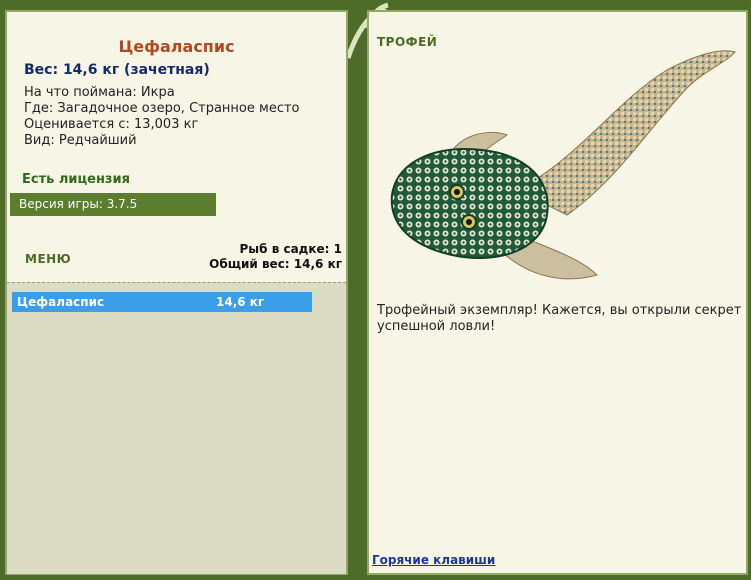 Image resolution: width=751 pixels, height=580 pixels. I want to click on fish-weight: Вес: 14,6 кг (зачетная), so click(117, 70).